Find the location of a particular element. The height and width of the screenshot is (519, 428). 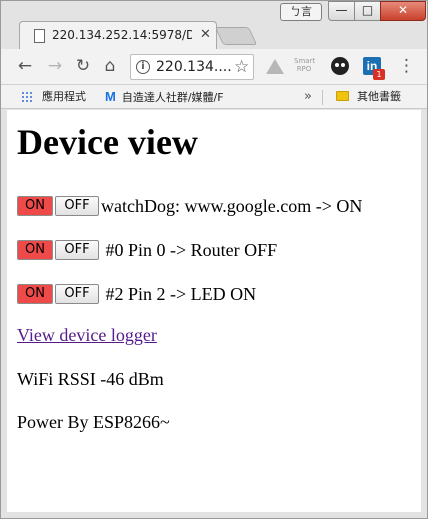

reload-icon: ↻ is located at coordinates (83, 66).